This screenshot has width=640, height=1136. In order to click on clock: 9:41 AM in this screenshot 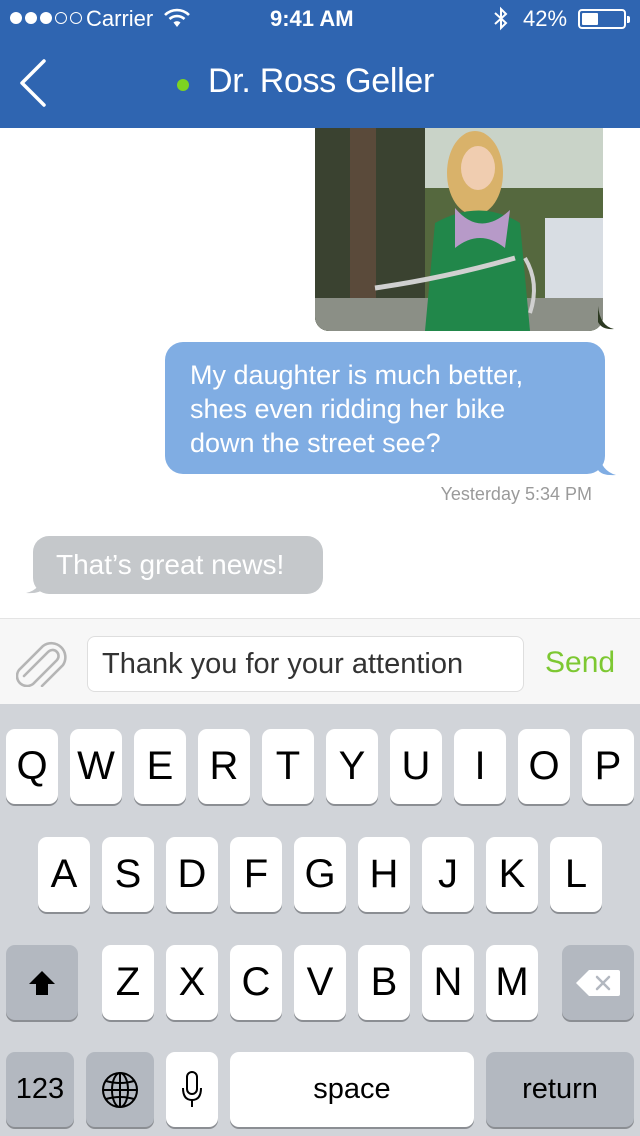, I will do `click(312, 18)`.